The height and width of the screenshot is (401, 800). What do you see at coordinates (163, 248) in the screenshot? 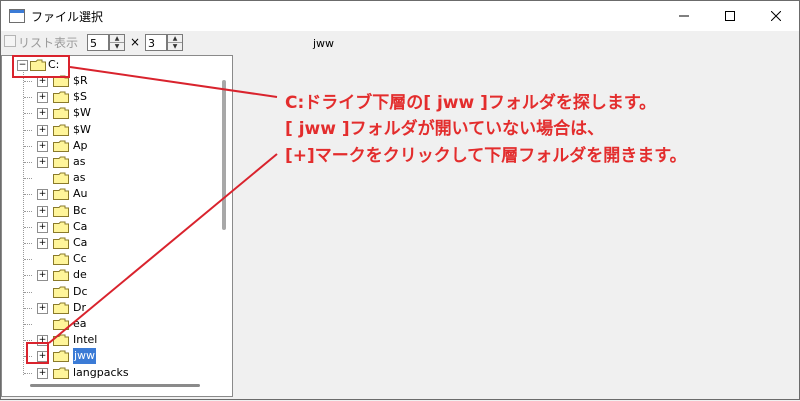
I see `callout-line-expand` at bounding box center [163, 248].